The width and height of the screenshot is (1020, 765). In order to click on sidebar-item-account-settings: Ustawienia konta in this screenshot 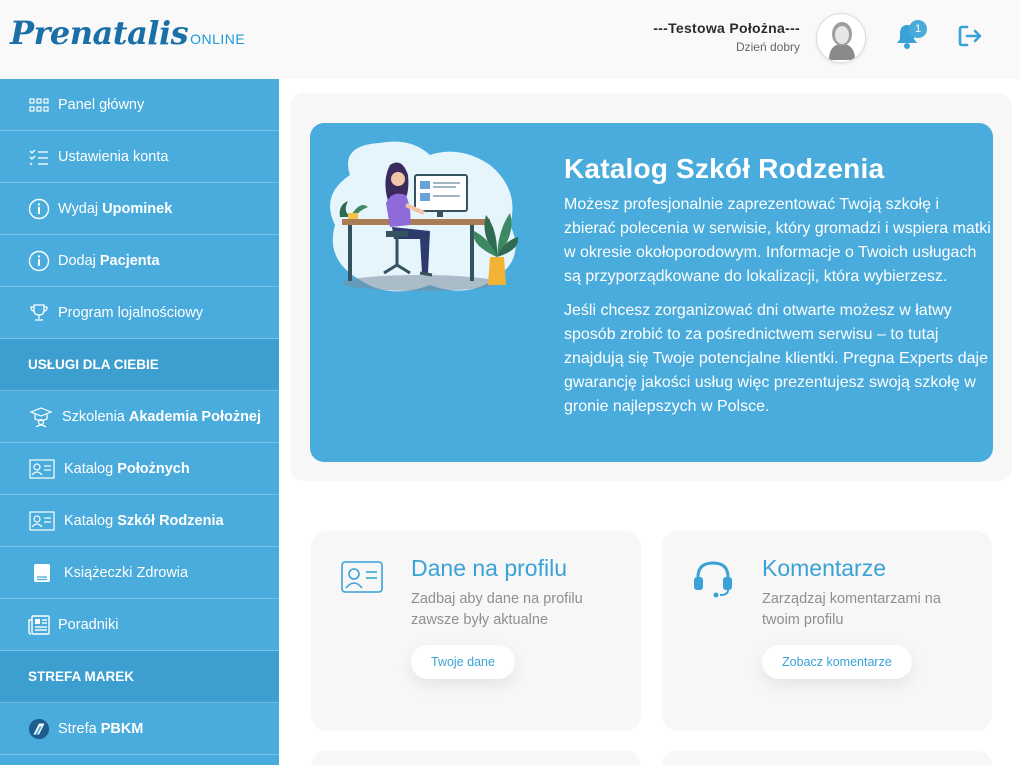, I will do `click(139, 157)`.